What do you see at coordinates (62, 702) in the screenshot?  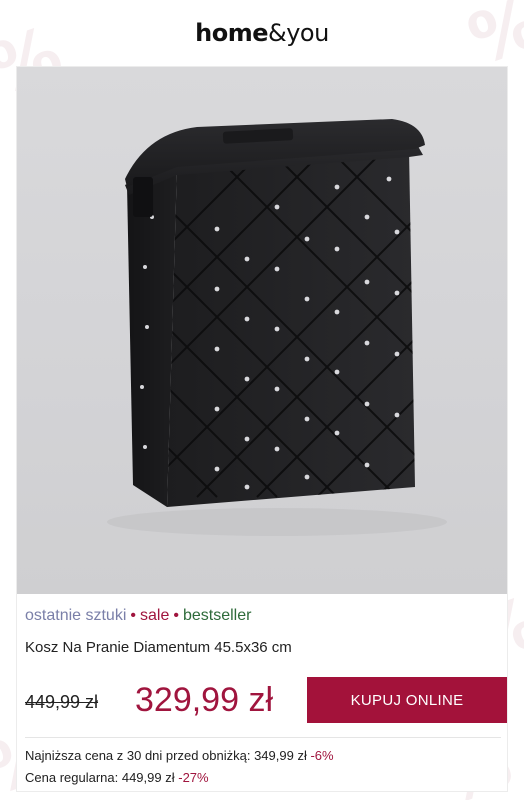 I see `old-price: 449,99 zł` at bounding box center [62, 702].